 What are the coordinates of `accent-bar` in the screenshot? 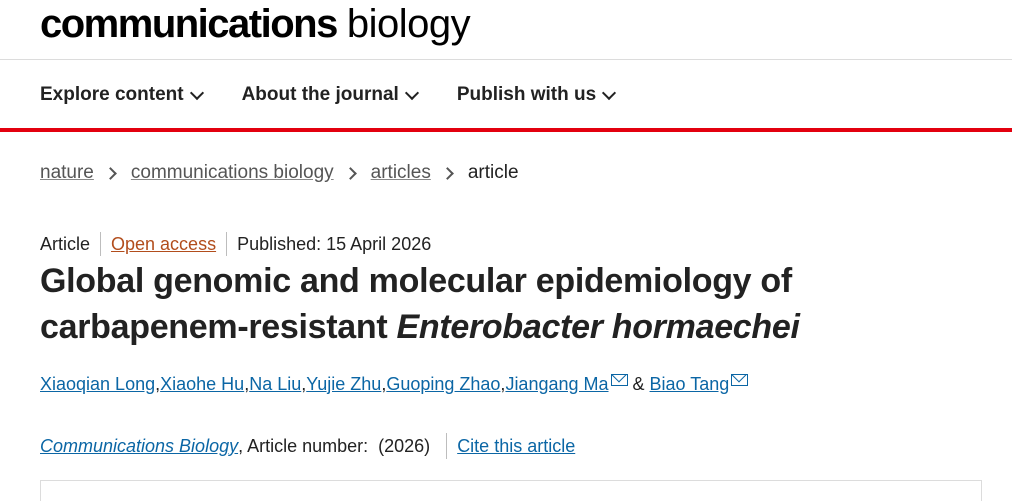 It's located at (506, 130).